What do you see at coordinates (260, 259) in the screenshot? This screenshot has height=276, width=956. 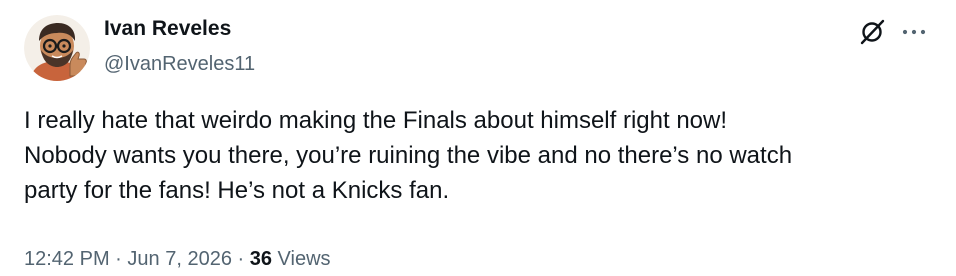 I see `views-count: 36` at bounding box center [260, 259].